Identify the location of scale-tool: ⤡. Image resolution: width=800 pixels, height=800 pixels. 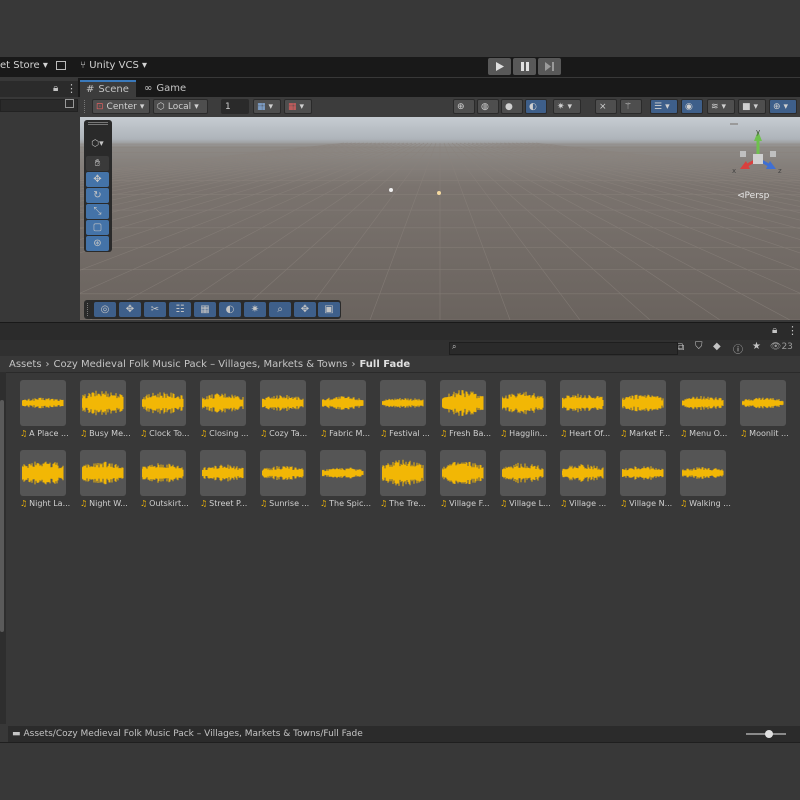
(97, 211).